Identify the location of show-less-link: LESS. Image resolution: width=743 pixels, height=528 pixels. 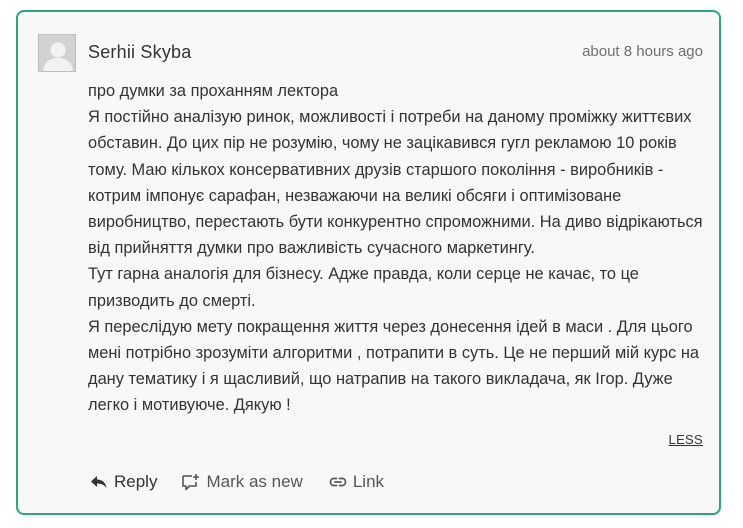
(686, 439).